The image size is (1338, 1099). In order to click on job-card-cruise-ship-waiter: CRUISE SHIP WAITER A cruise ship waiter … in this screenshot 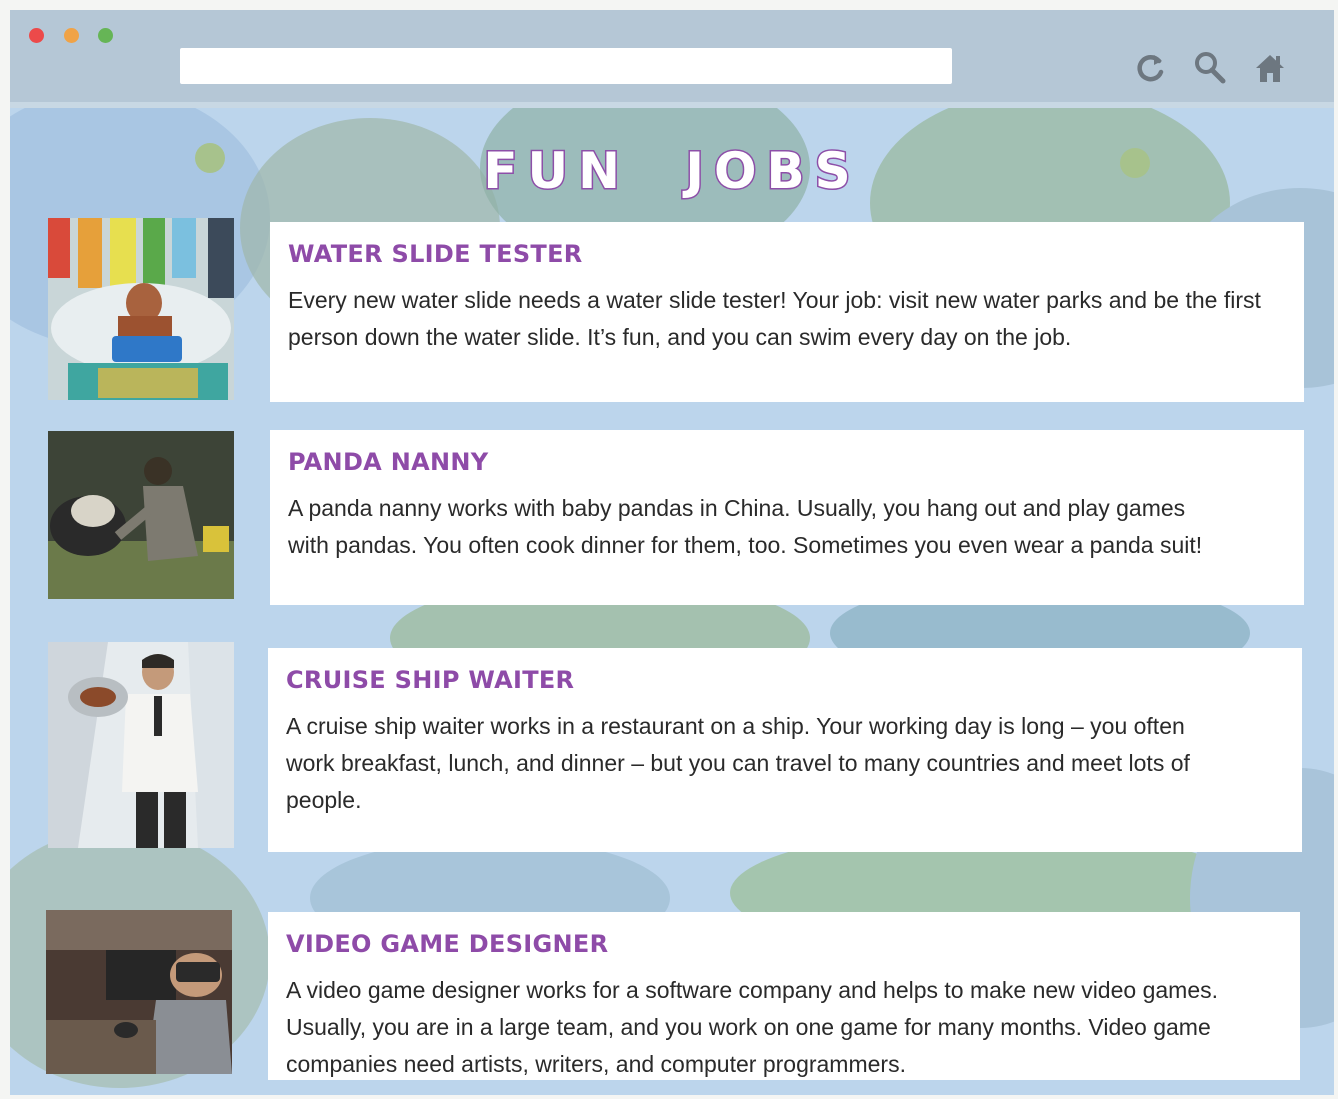, I will do `click(785, 750)`.